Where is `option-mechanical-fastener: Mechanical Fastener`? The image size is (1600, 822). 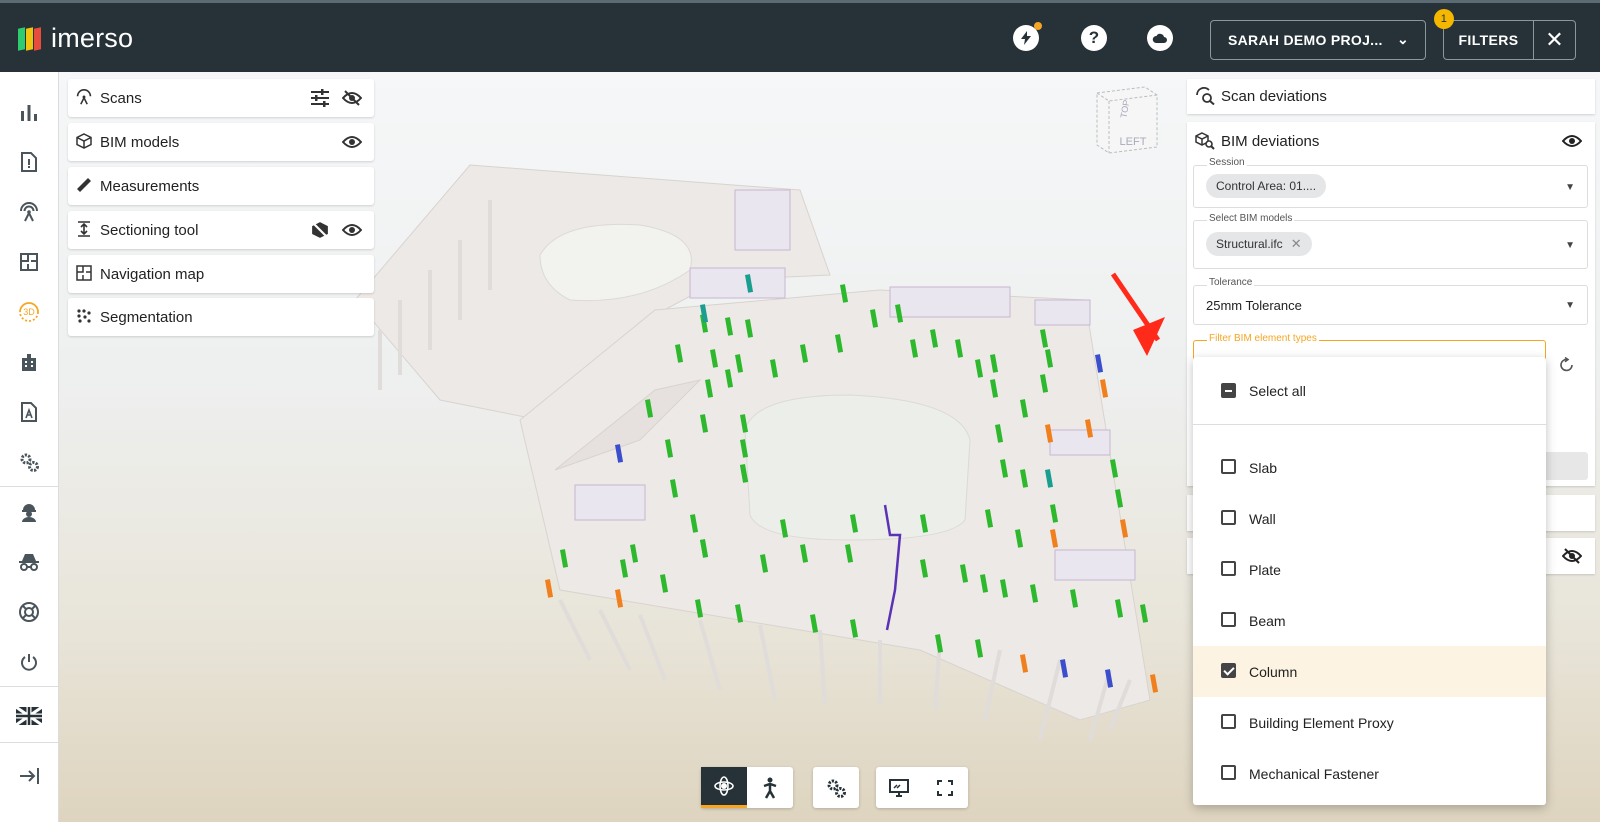
option-mechanical-fastener: Mechanical Fastener is located at coordinates (1369, 773).